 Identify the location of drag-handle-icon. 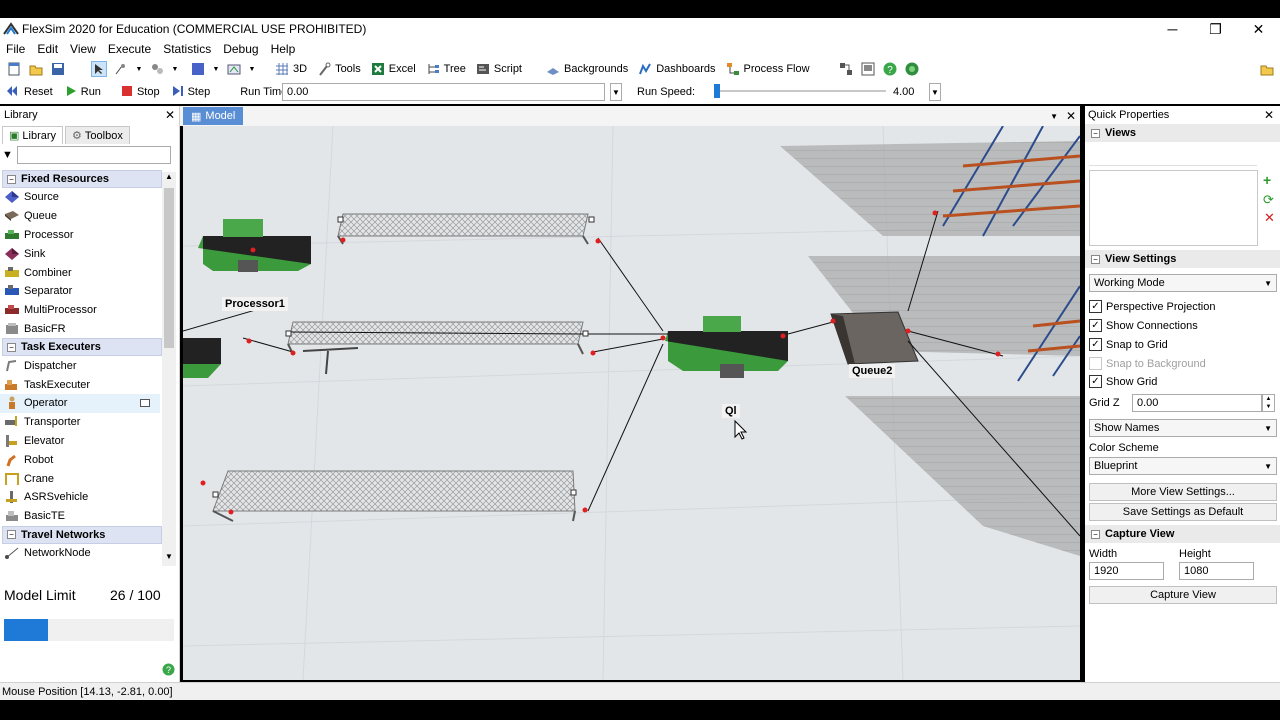
(145, 402).